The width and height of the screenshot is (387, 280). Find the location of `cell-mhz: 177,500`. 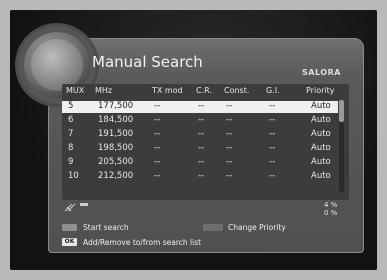

cell-mhz: 177,500 is located at coordinates (116, 106).